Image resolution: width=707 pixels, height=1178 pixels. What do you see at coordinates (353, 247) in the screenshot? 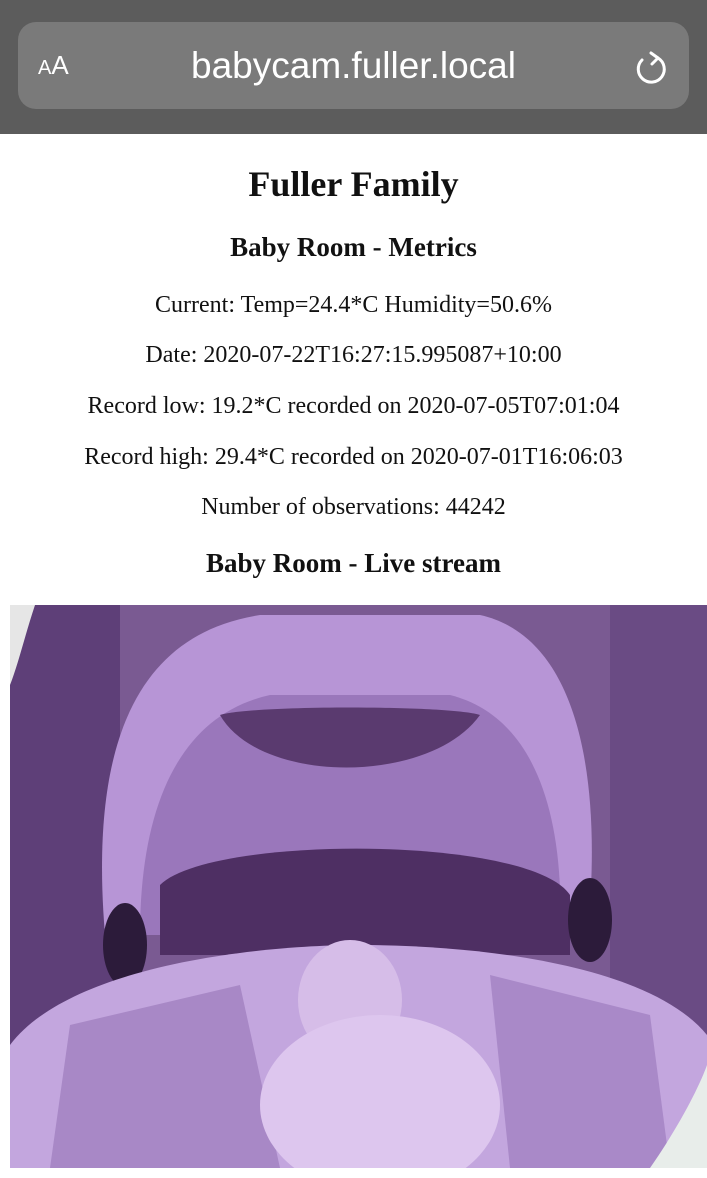
I see `metrics-heading: Baby Room - Metrics` at bounding box center [353, 247].